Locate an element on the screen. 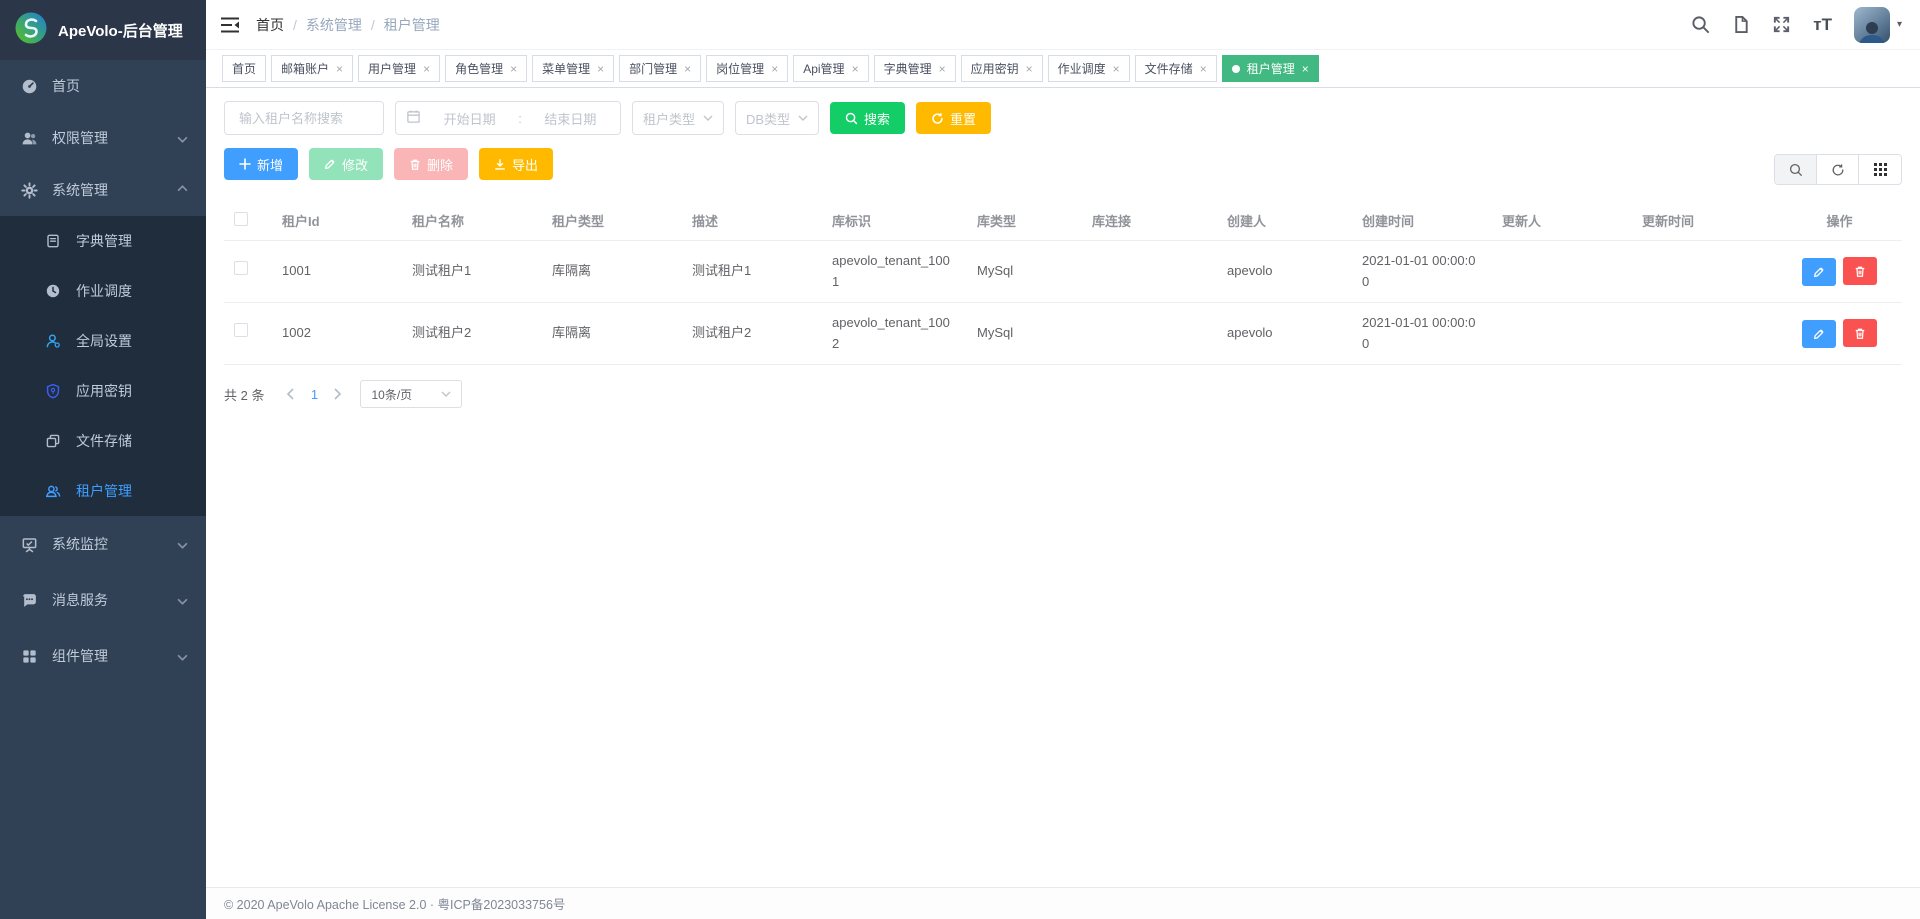  cell-update-time is located at coordinates (1704, 271).